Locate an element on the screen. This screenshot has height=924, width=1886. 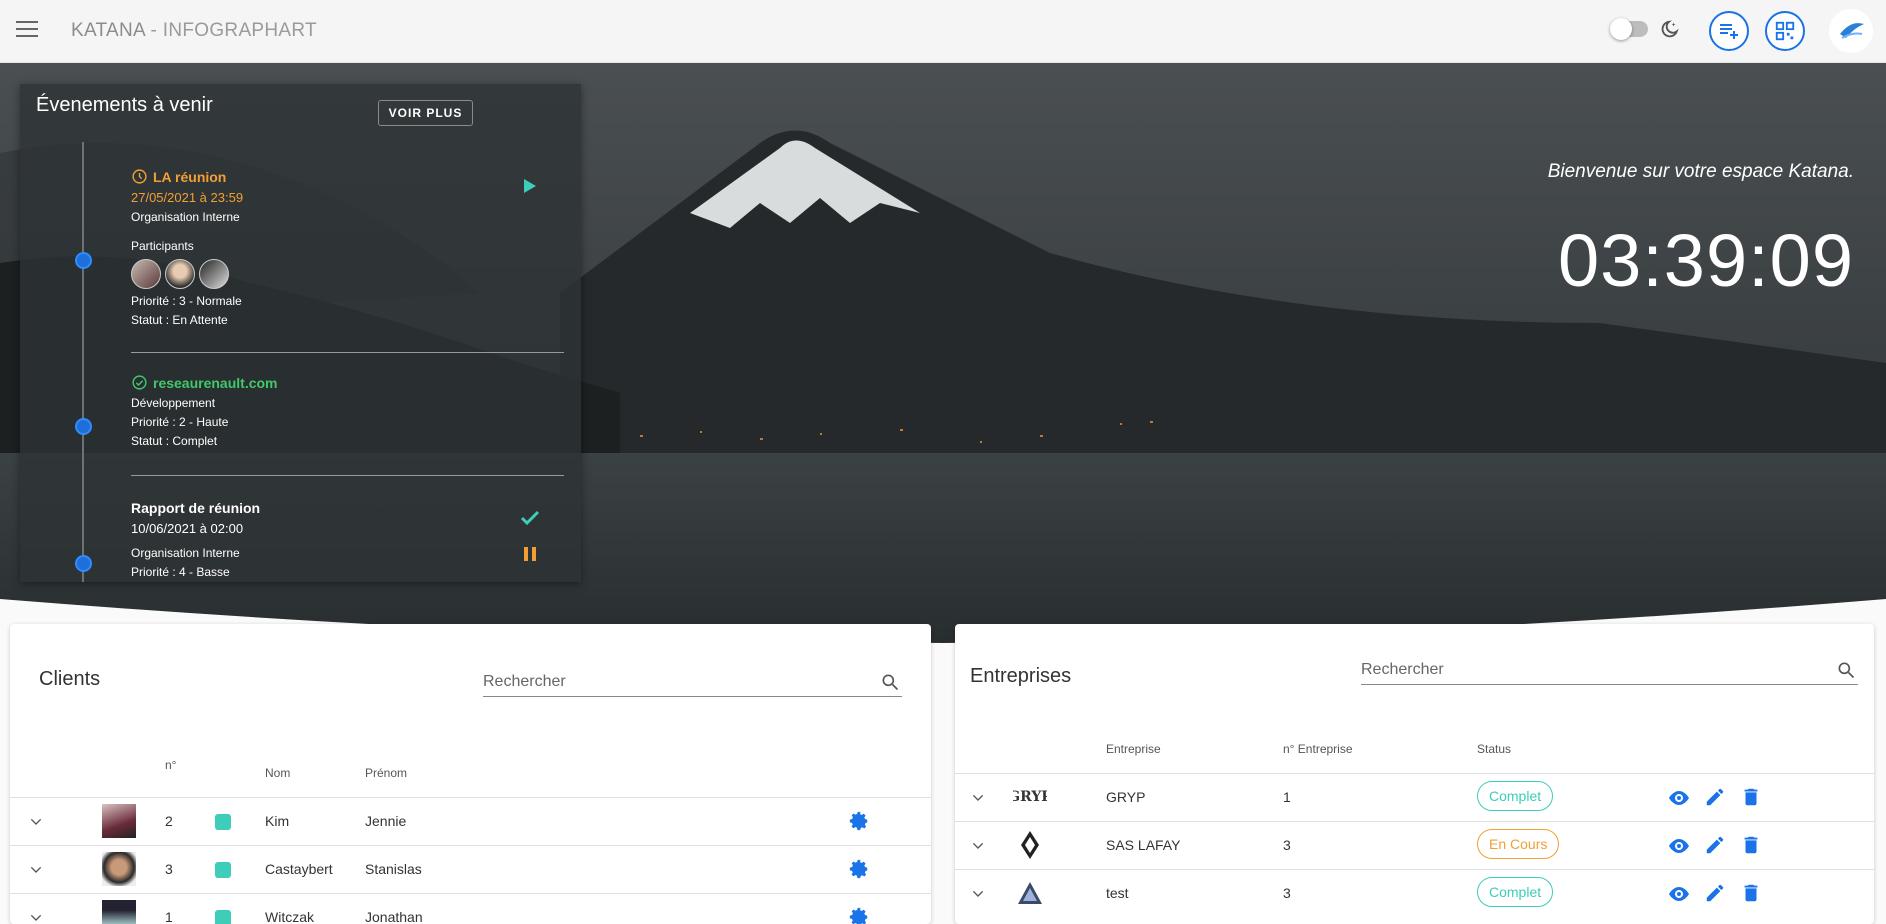
client-prenom: Stanislas is located at coordinates (393, 869).